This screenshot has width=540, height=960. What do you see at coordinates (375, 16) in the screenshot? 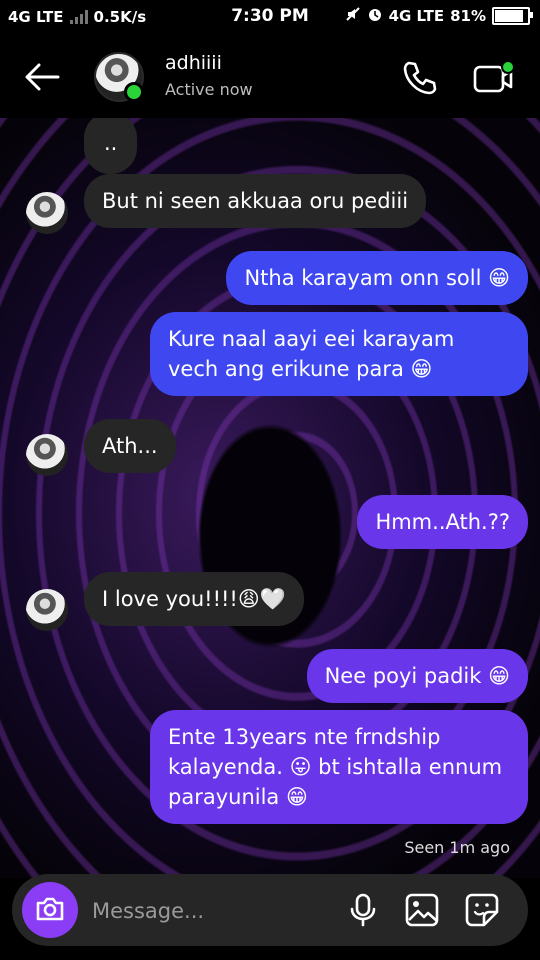
I see `alarm-icon` at bounding box center [375, 16].